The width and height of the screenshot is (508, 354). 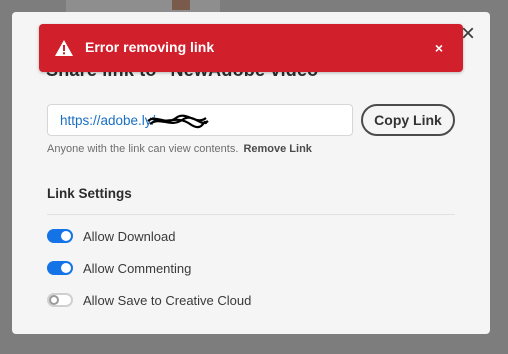 I want to click on thumbnail-detail, so click(x=181, y=5).